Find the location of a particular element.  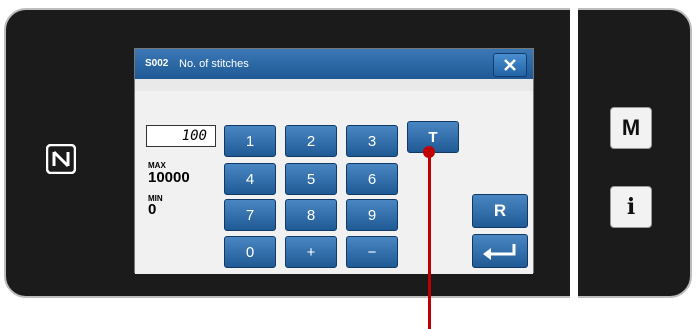

info-button: i is located at coordinates (631, 207).